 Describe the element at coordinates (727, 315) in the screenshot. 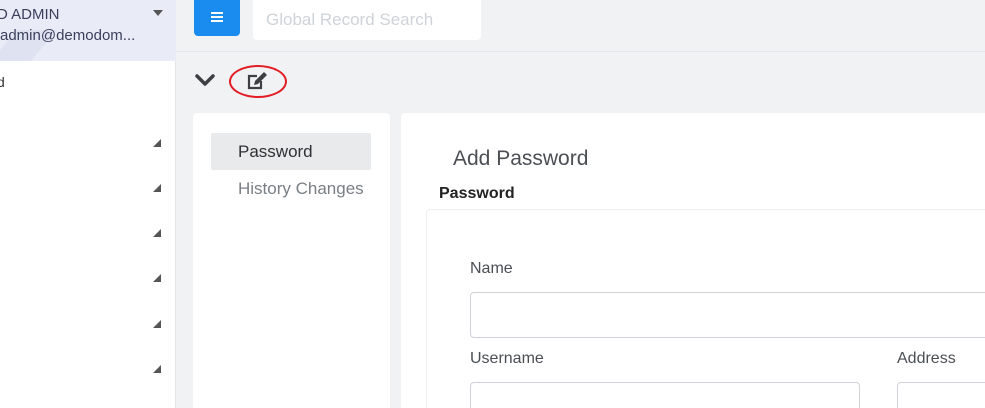

I see `name-field` at that location.